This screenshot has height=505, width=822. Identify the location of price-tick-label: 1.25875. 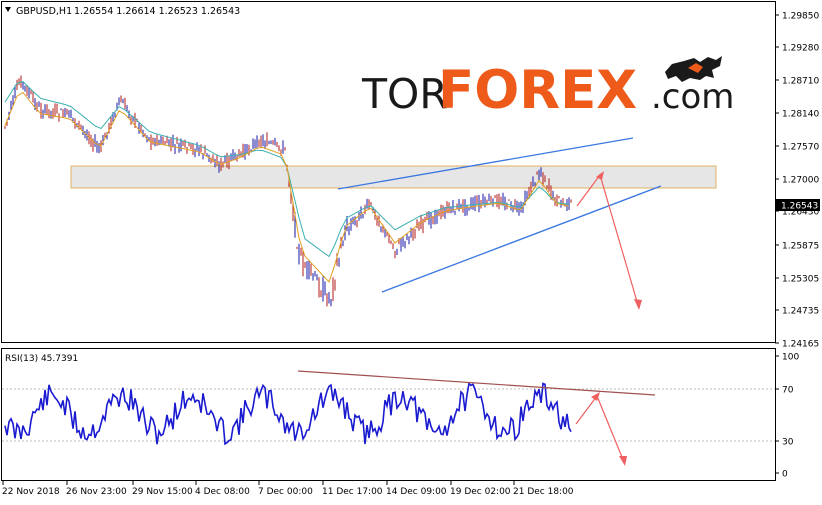
(800, 247).